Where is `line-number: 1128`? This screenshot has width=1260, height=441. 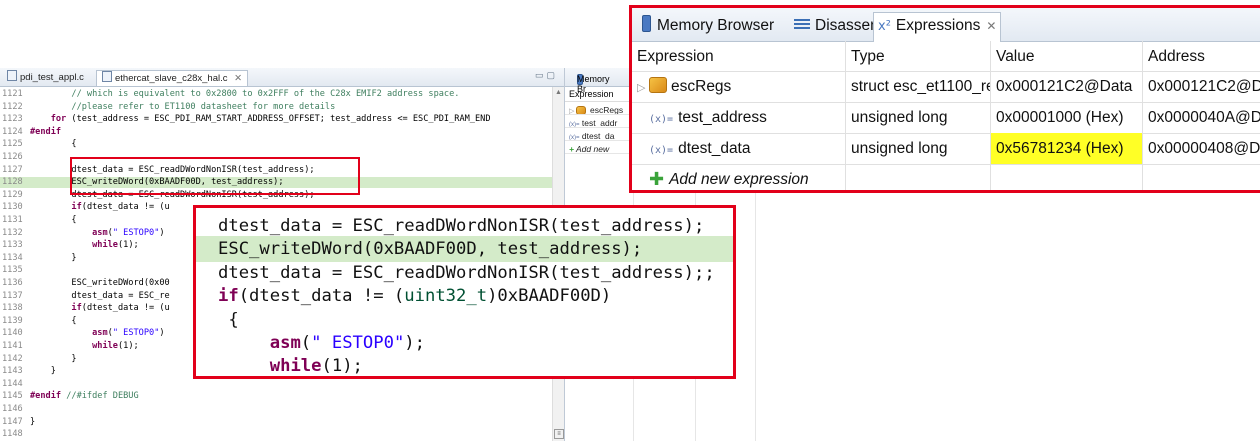
line-number: 1128 is located at coordinates (12, 182).